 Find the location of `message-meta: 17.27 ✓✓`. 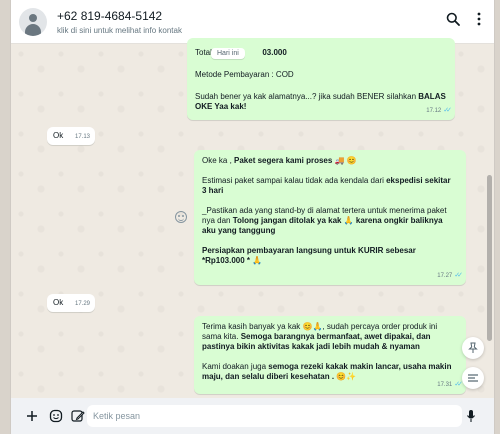

message-meta: 17.27 ✓✓ is located at coordinates (450, 276).